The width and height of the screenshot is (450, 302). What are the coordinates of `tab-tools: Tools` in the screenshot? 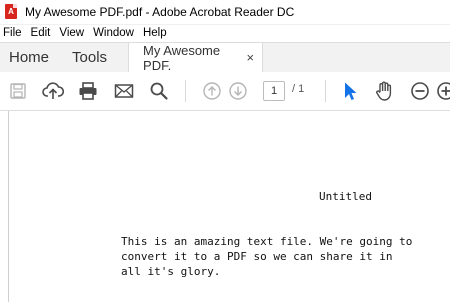 It's located at (89, 57).